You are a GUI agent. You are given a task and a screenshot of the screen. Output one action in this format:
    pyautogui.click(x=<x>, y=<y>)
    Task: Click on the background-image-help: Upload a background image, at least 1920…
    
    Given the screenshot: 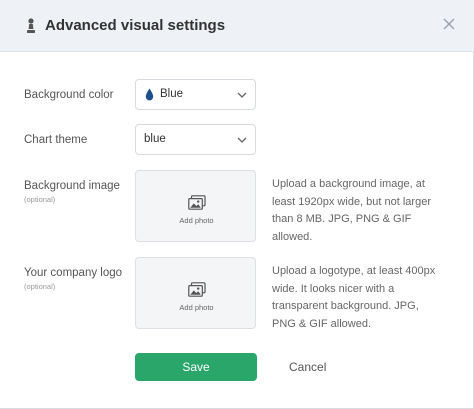 What is the action you would take?
    pyautogui.click(x=351, y=210)
    